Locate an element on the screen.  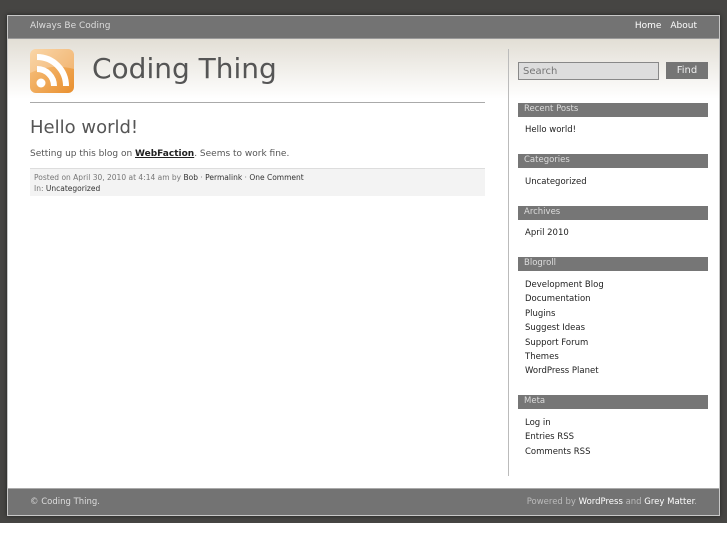
site-title: Coding Thing is located at coordinates (184, 68).